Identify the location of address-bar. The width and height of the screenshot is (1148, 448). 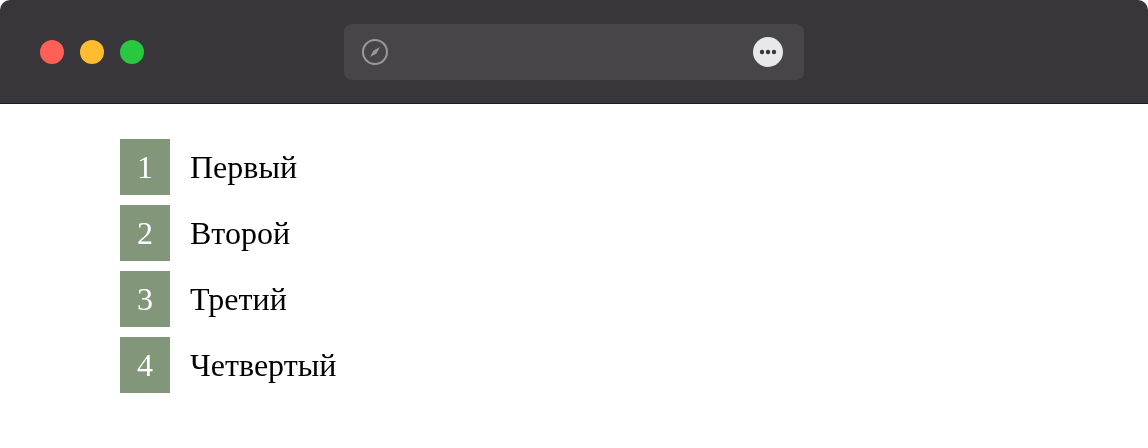
(574, 52).